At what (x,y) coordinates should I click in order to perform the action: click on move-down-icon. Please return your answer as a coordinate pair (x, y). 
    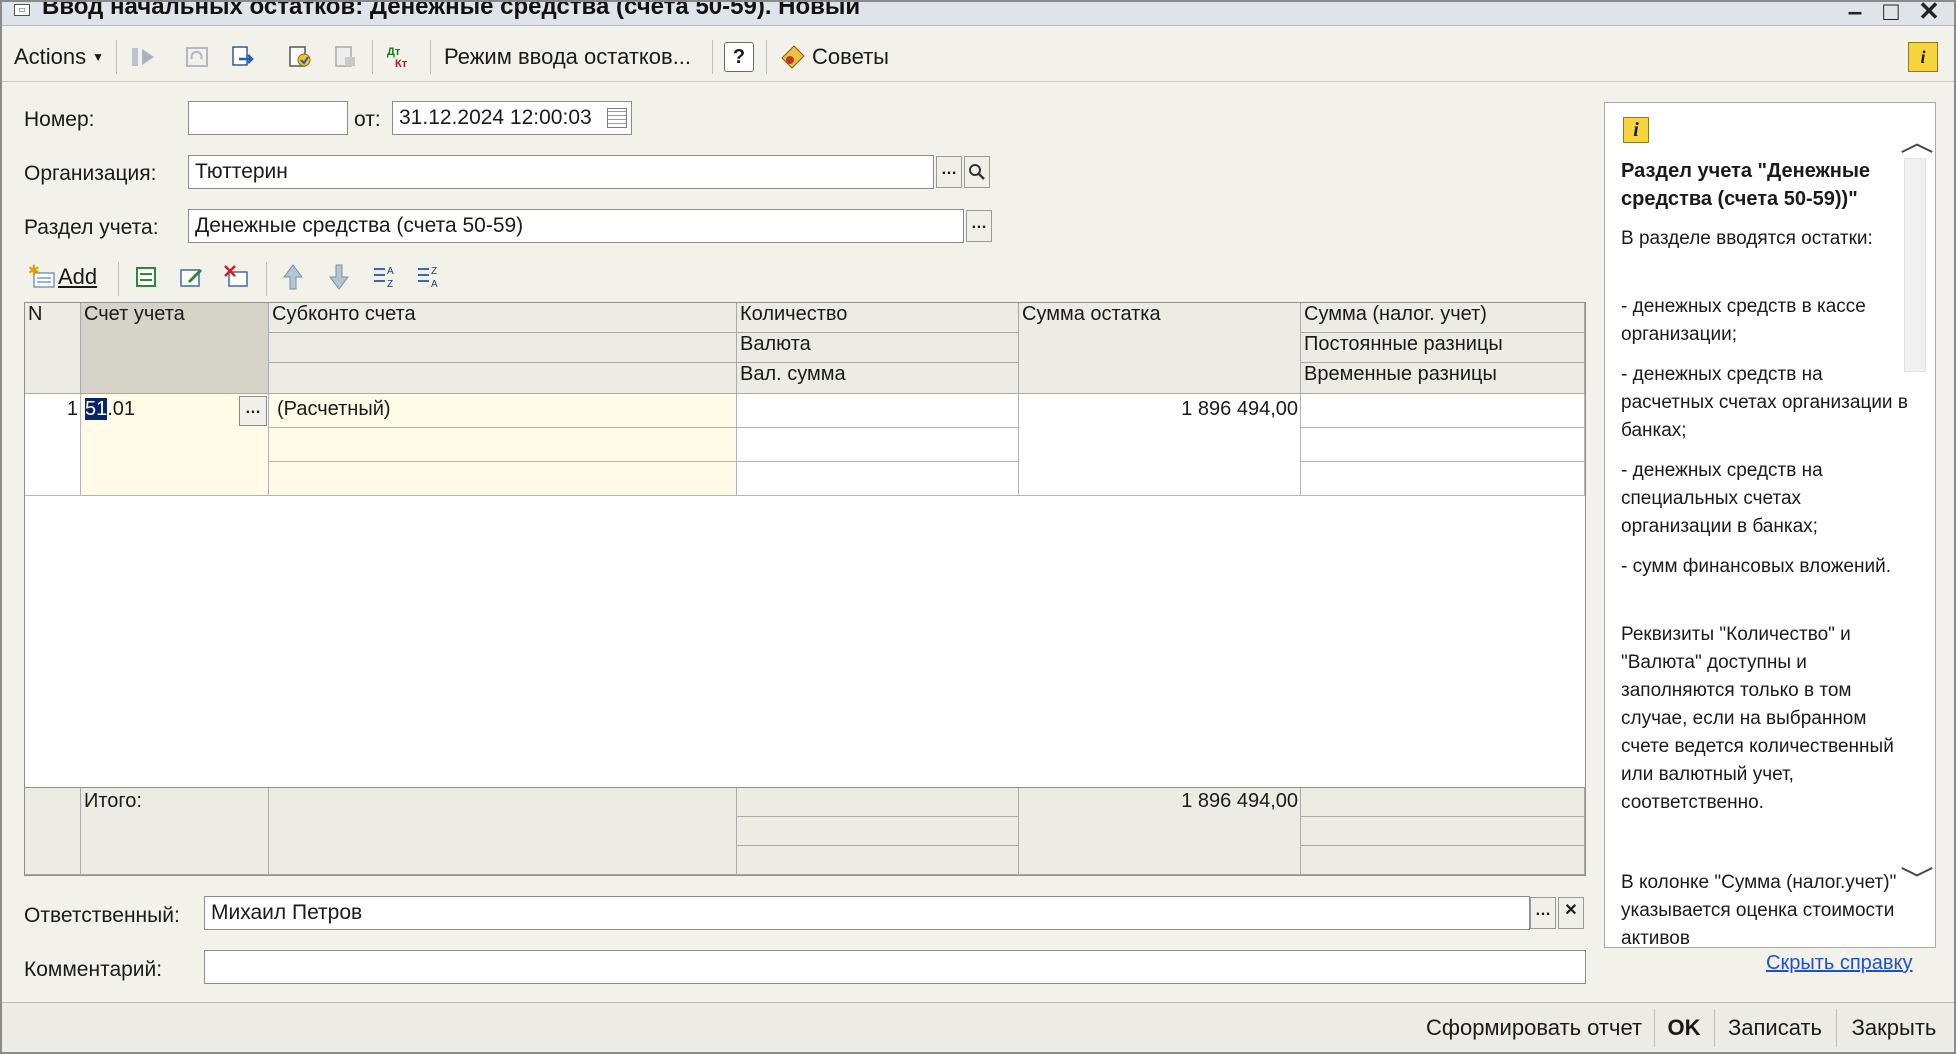
    Looking at the image, I should click on (339, 277).